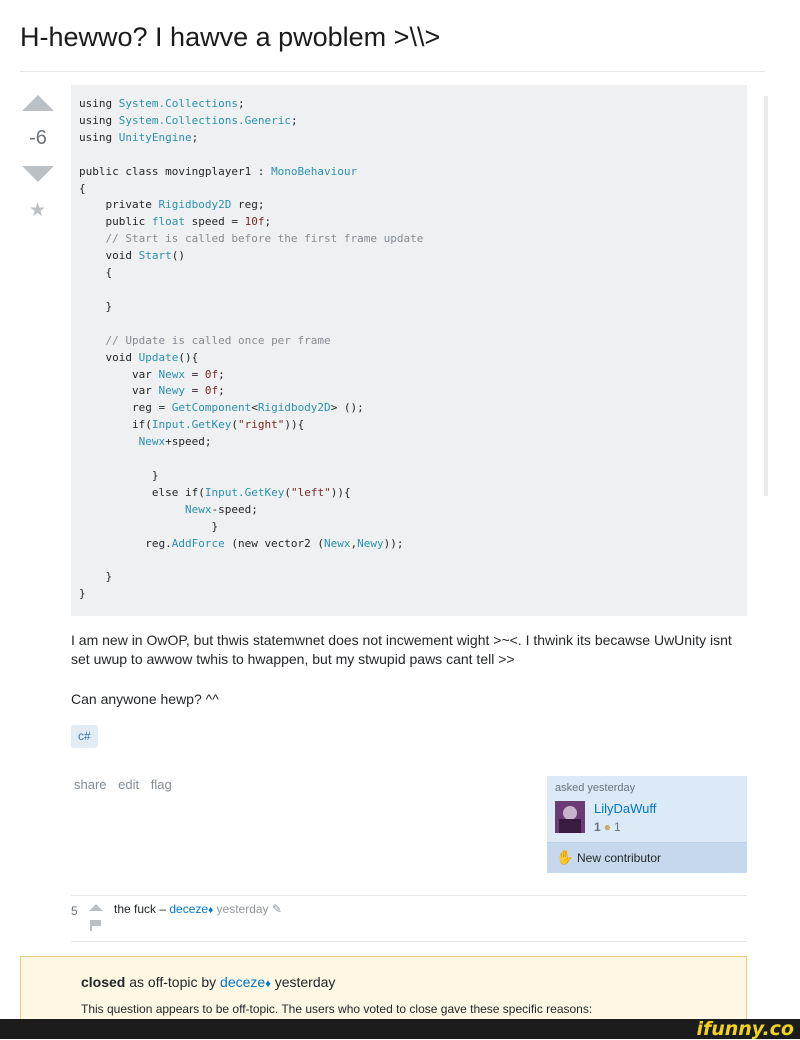  I want to click on share-link: share, so click(90, 784).